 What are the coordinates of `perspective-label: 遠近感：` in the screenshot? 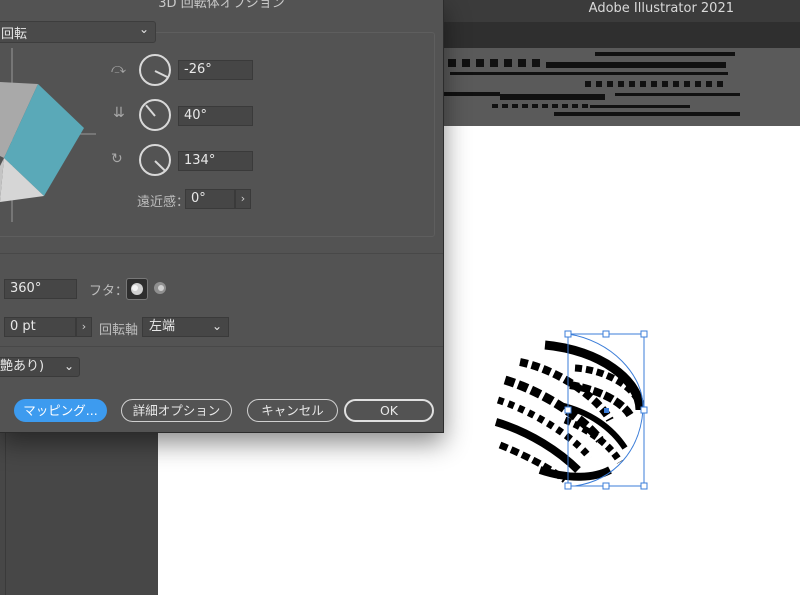 It's located at (163, 202).